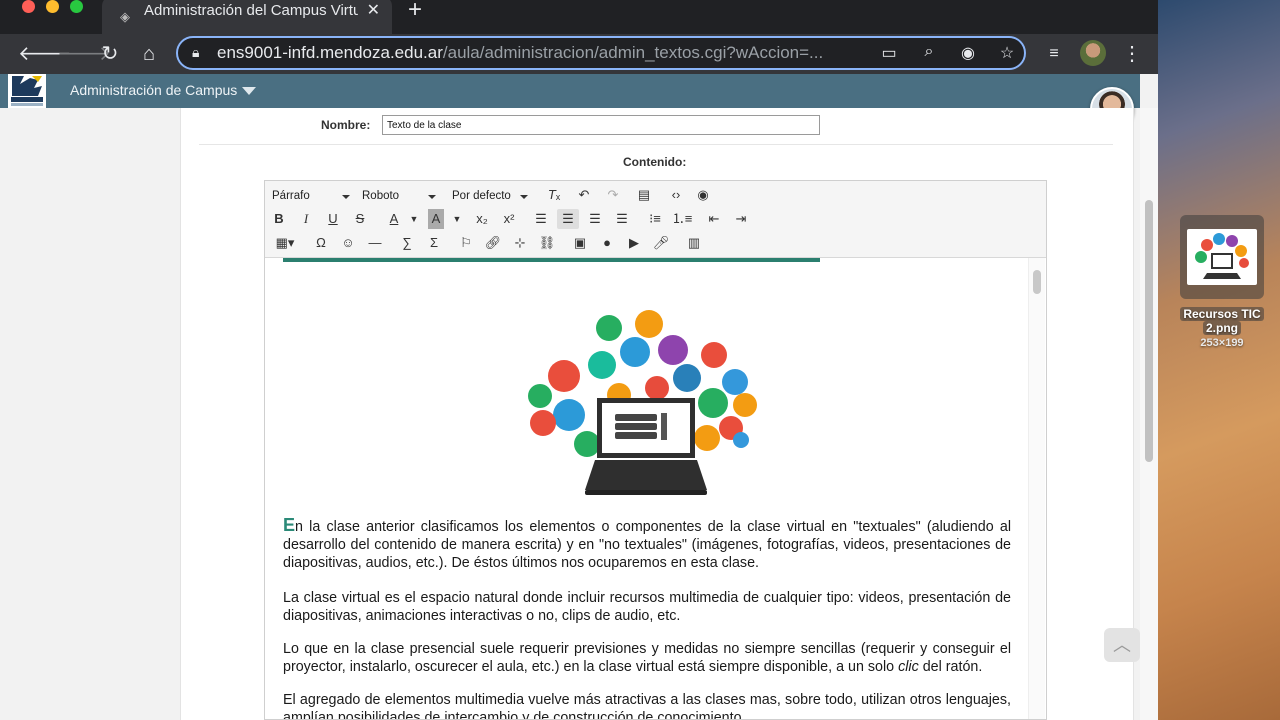 This screenshot has width=1280, height=720. I want to click on image-icon: ▣, so click(580, 243).